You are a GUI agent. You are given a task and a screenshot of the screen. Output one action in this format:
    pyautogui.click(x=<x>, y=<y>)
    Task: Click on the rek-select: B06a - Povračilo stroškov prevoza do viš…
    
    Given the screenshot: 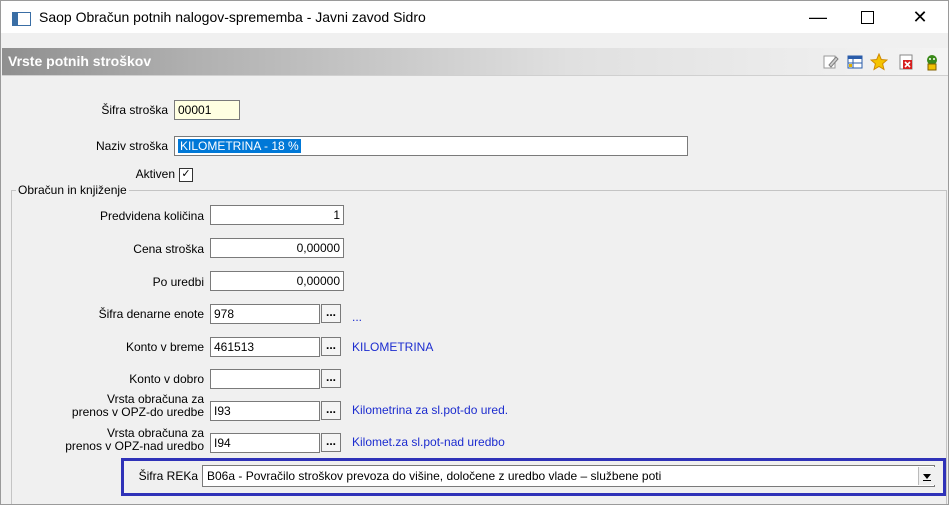 What is the action you would take?
    pyautogui.click(x=568, y=476)
    